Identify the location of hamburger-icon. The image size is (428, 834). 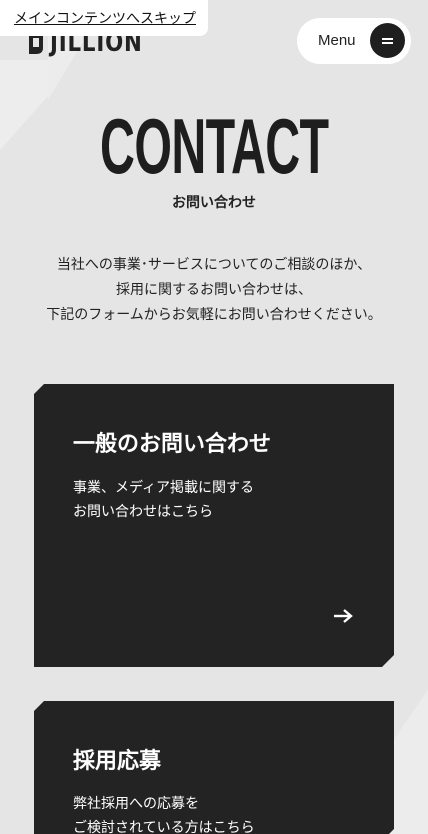
(387, 40).